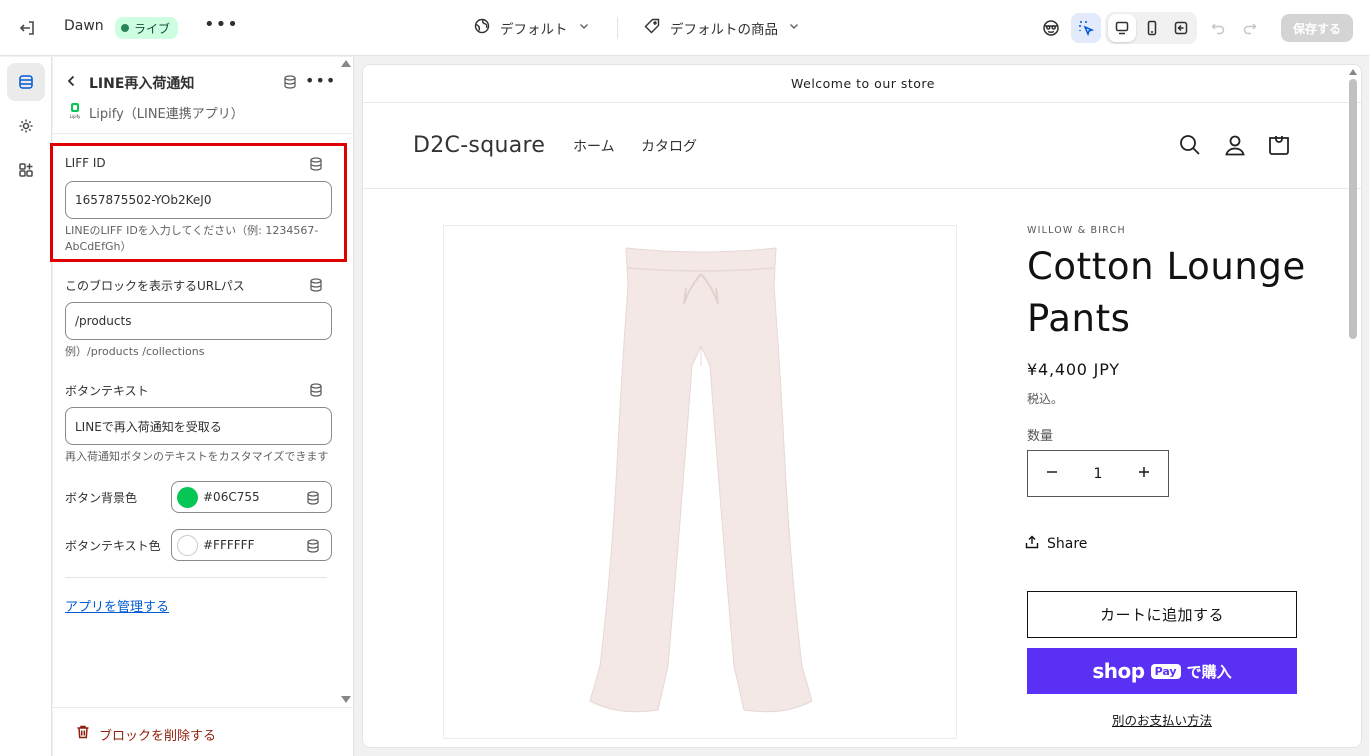 The height and width of the screenshot is (756, 1369). I want to click on top-bar: Dawn ライブ ••• デフォルト デフォルトの商品 保存する, so click(684, 28).